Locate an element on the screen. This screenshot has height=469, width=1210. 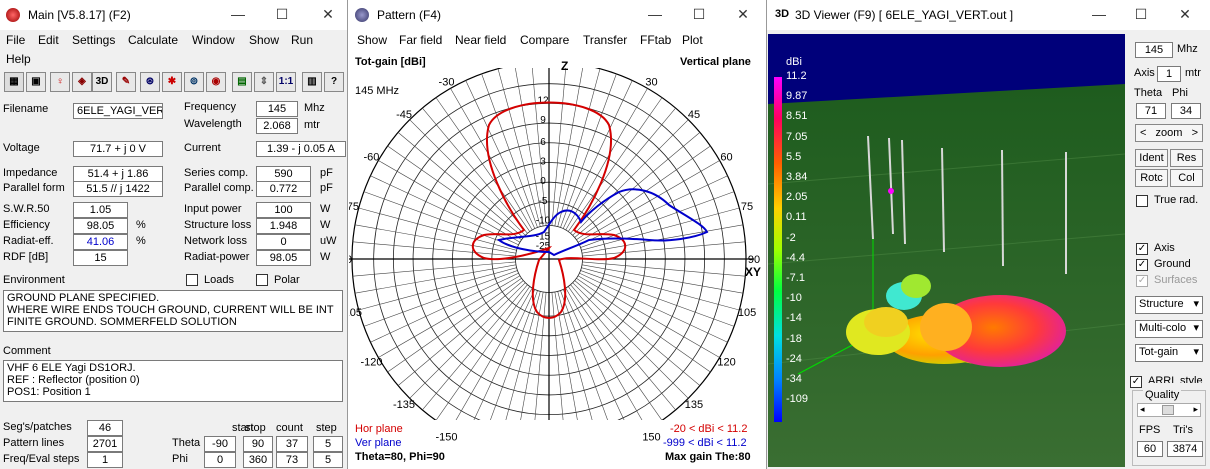
surfaces-checkbox: ✓ is located at coordinates (1142, 281).